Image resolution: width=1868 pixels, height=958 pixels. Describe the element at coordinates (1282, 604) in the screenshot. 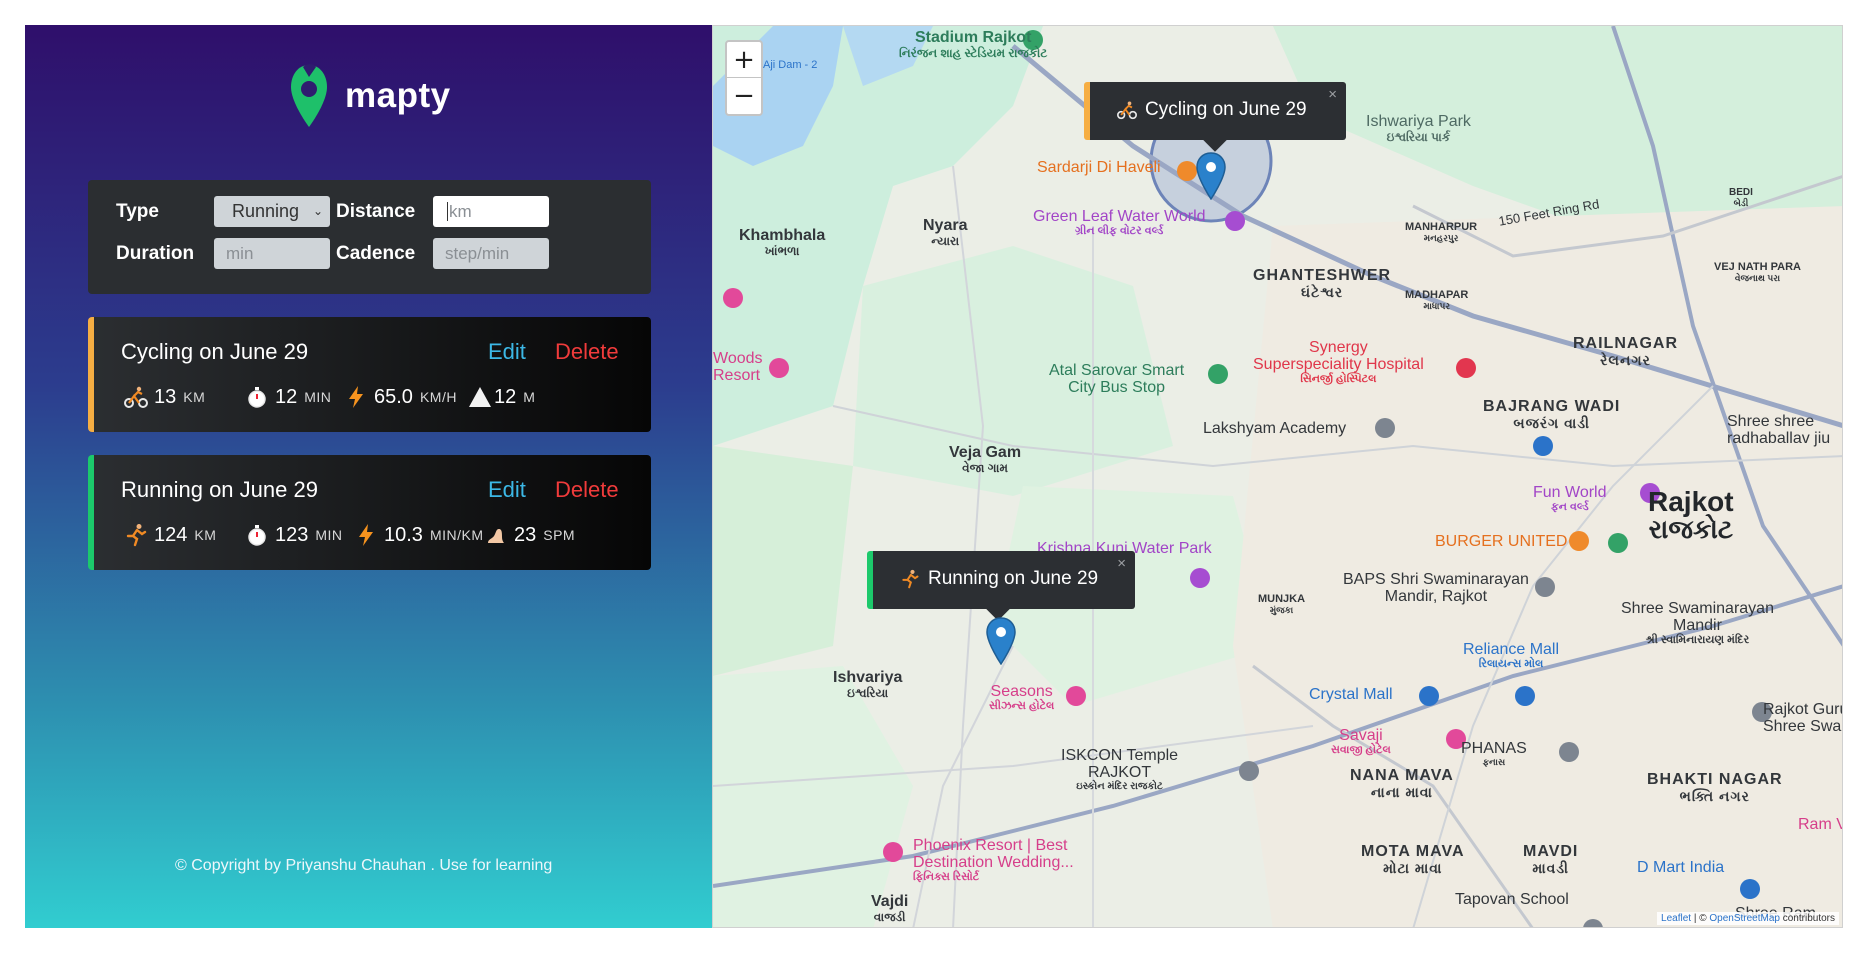

I see `map-label: MUNJKA મુંજકા` at that location.